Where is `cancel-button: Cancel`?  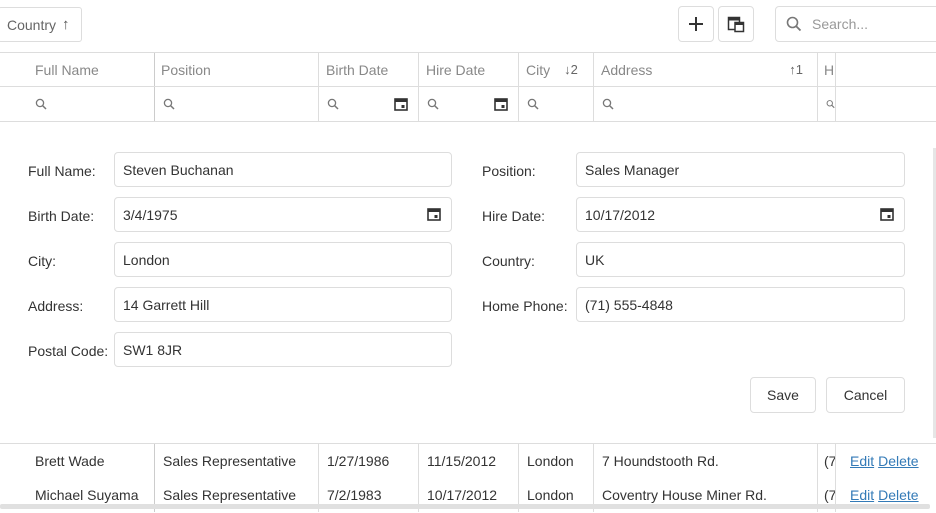 cancel-button: Cancel is located at coordinates (865, 395).